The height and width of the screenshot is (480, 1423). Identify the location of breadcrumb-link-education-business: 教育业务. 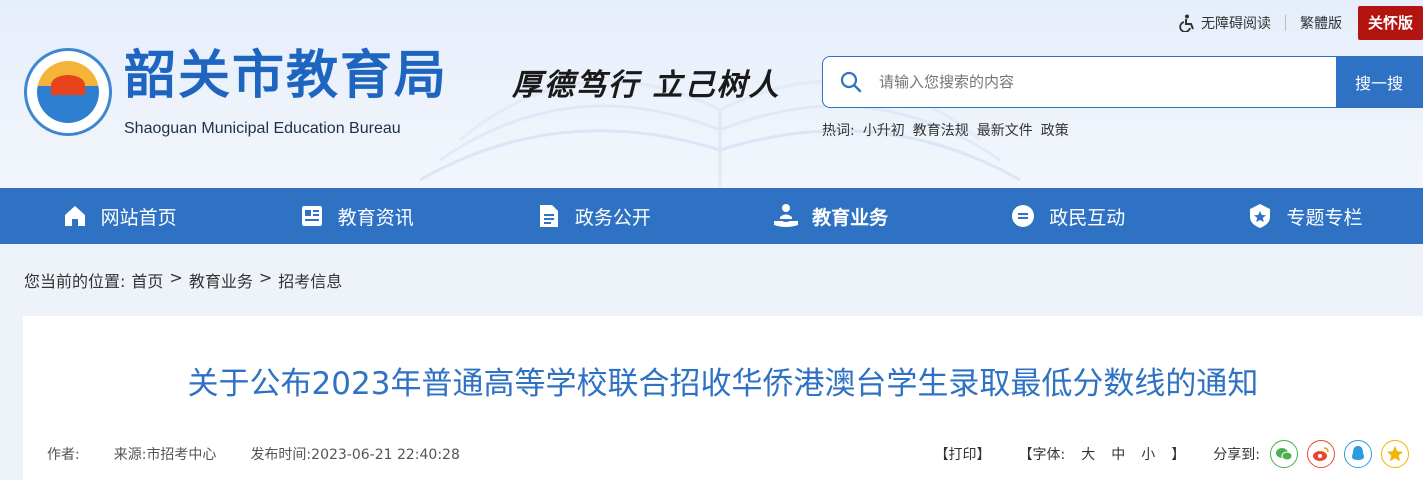
(221, 280).